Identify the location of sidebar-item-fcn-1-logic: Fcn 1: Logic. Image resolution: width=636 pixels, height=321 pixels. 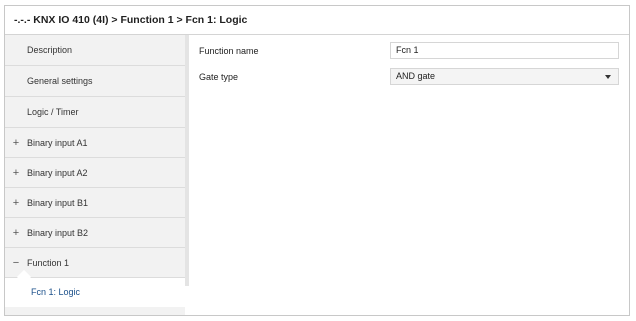
(95, 292).